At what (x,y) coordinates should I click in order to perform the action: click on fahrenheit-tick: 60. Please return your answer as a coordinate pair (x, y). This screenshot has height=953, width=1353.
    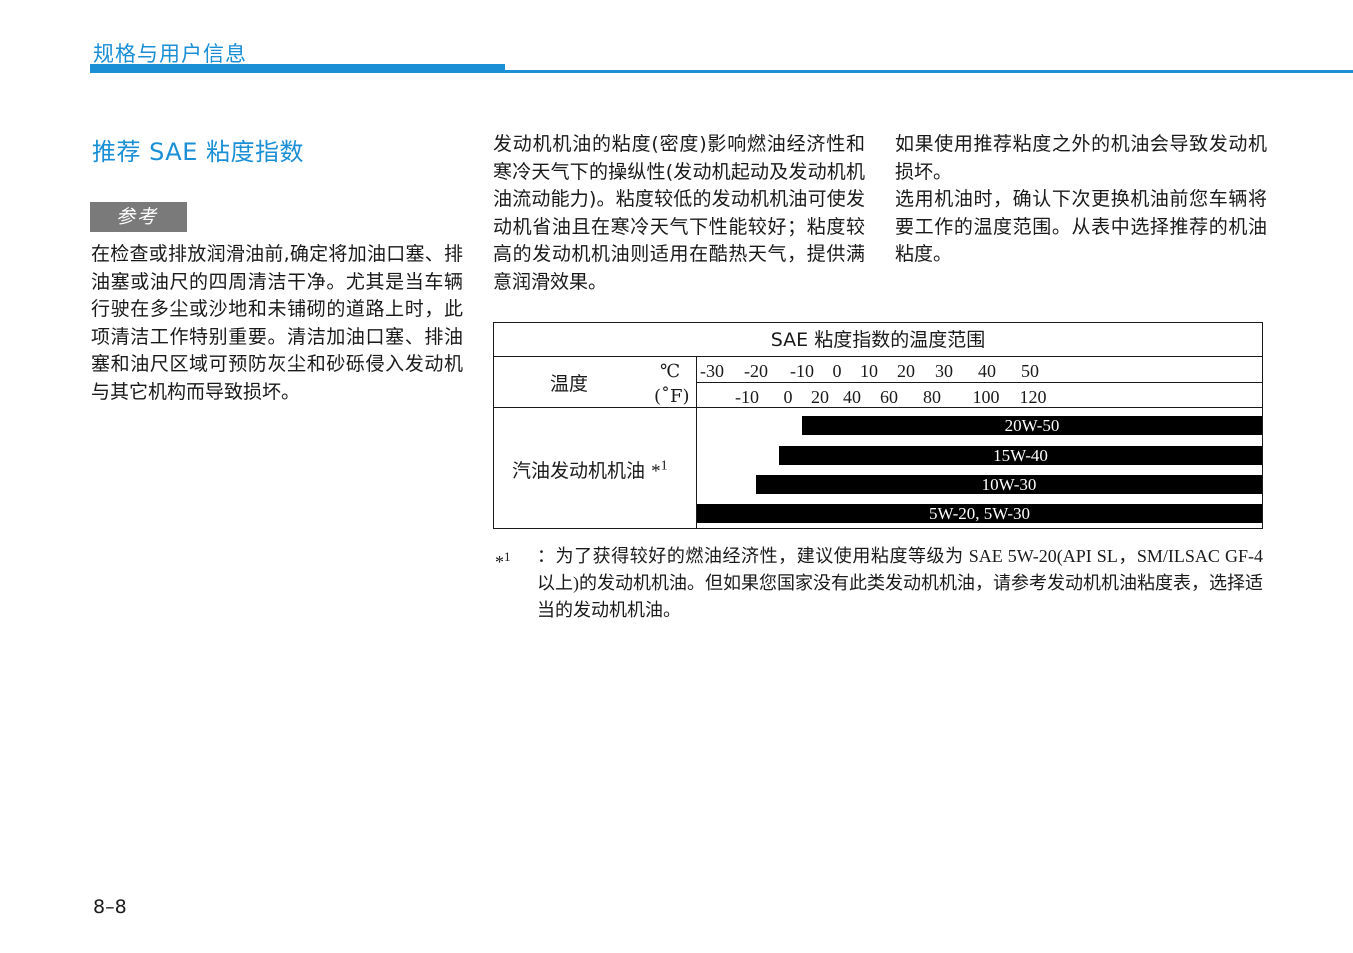
    Looking at the image, I should click on (889, 397).